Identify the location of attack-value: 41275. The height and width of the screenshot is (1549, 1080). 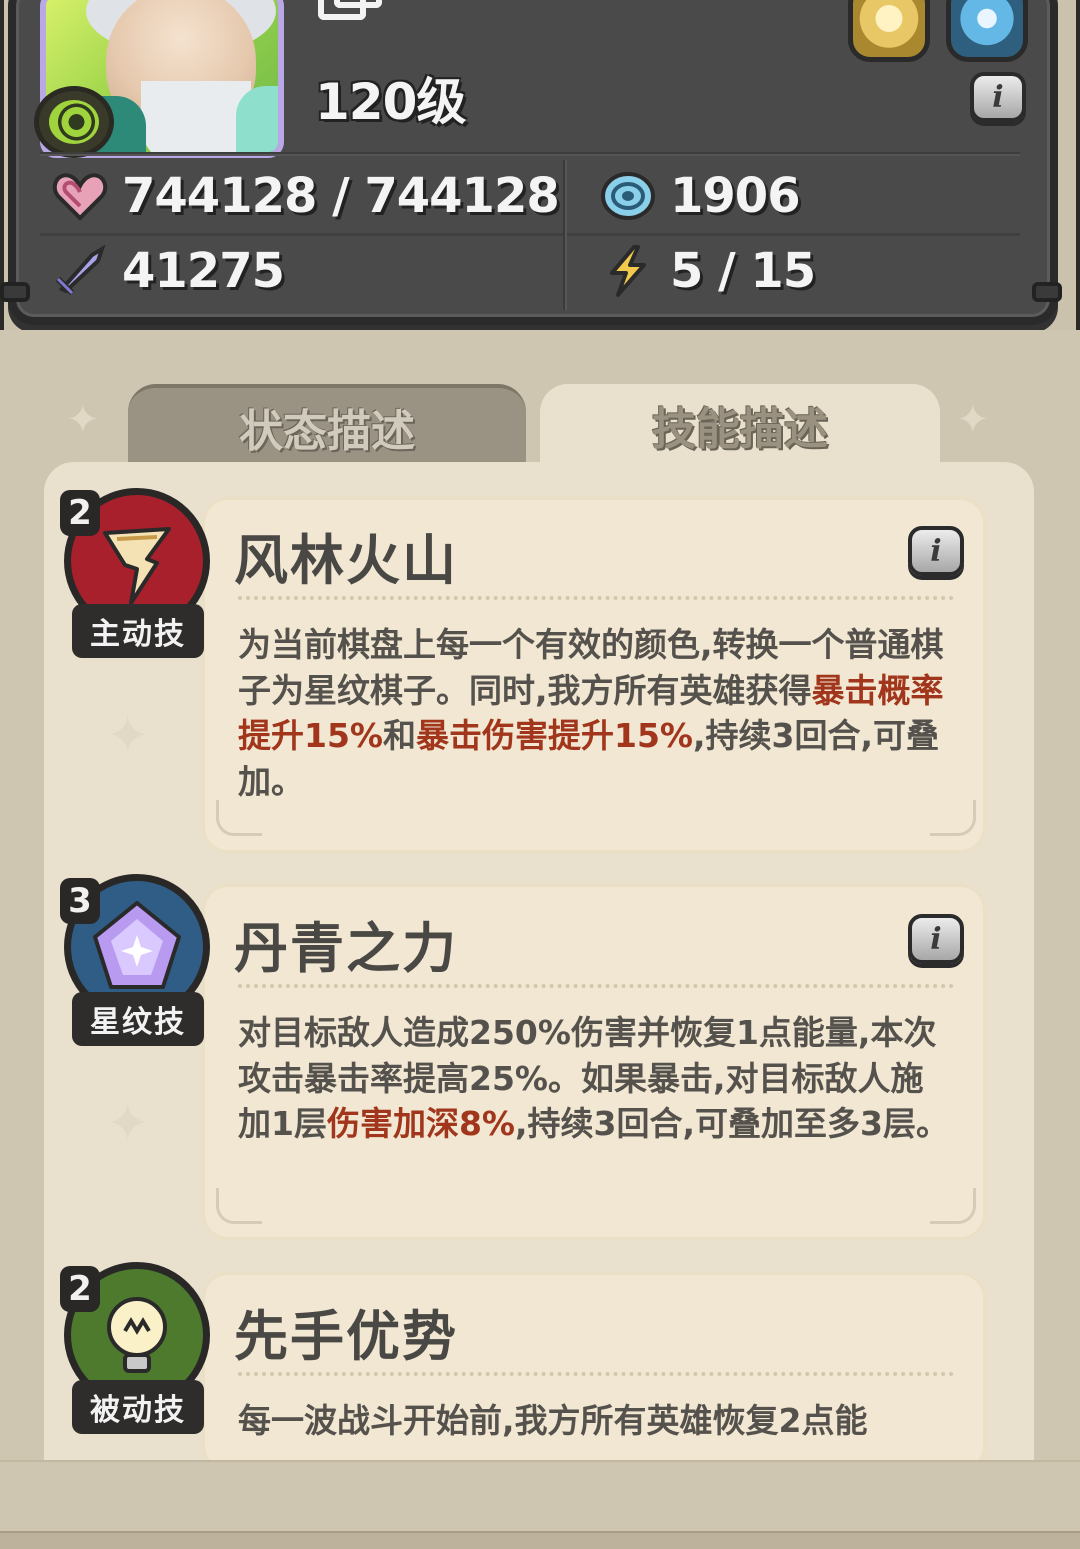
(203, 271).